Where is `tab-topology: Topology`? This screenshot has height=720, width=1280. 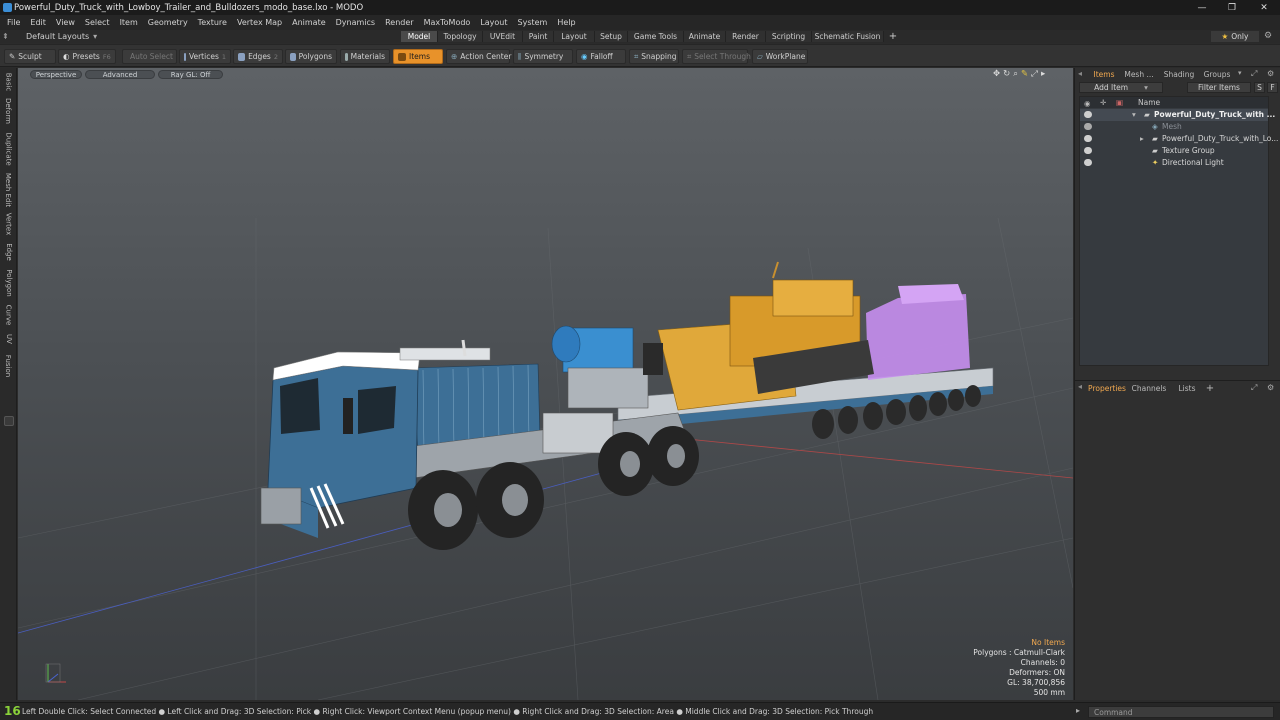
tab-topology: Topology is located at coordinates (460, 36).